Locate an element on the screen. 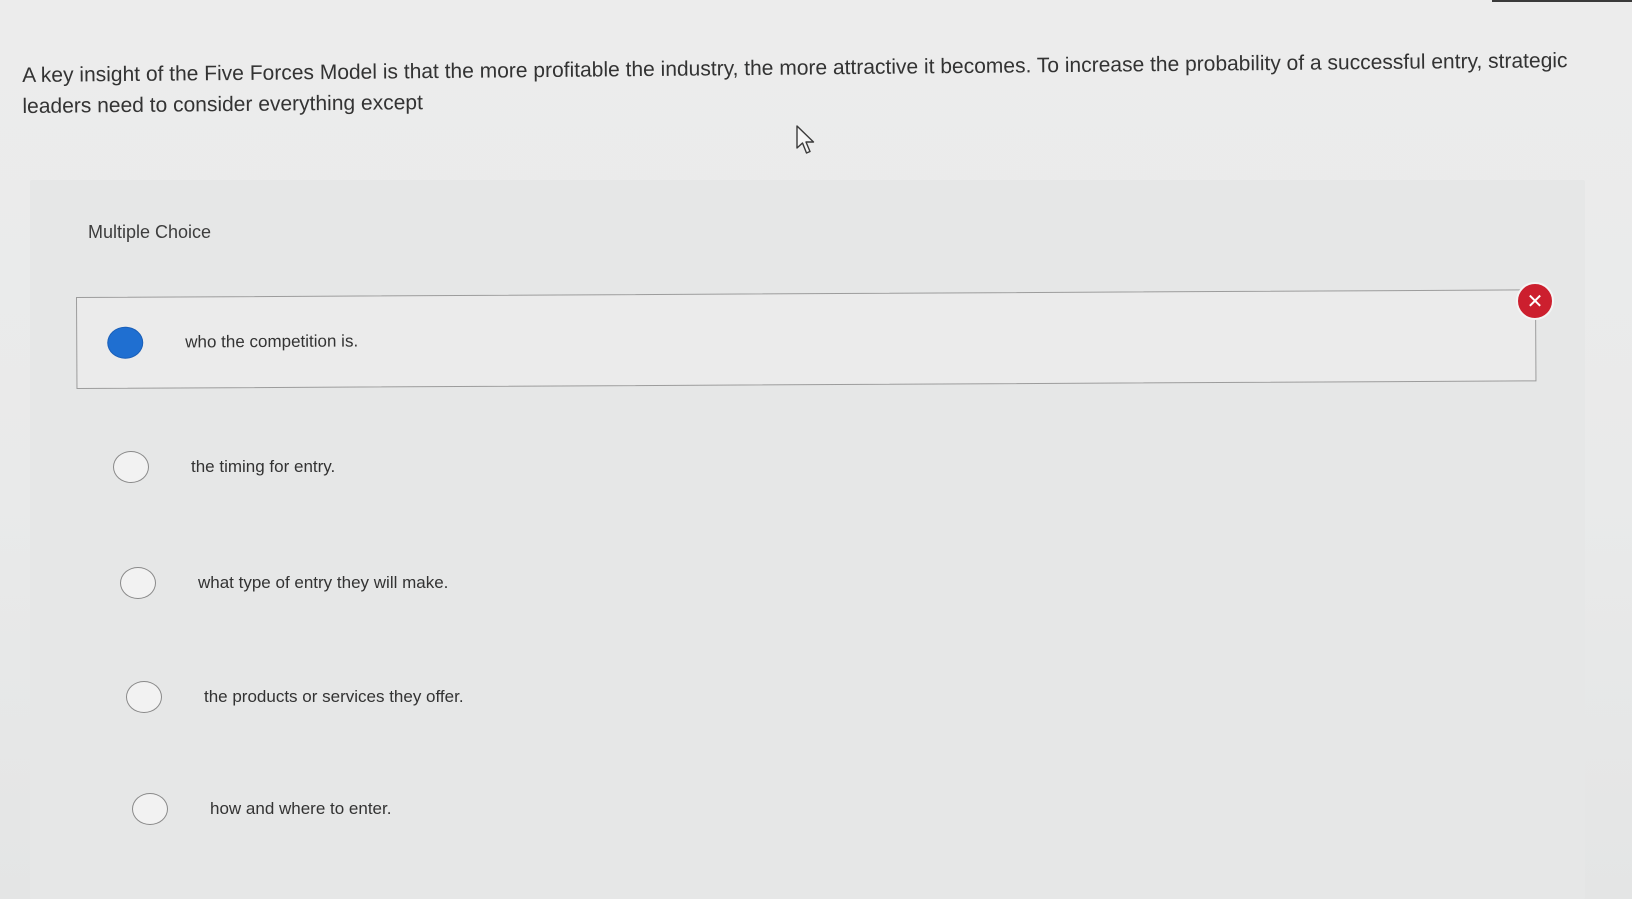 The width and height of the screenshot is (1632, 899). answer-option-1: who the competition is. is located at coordinates (806, 339).